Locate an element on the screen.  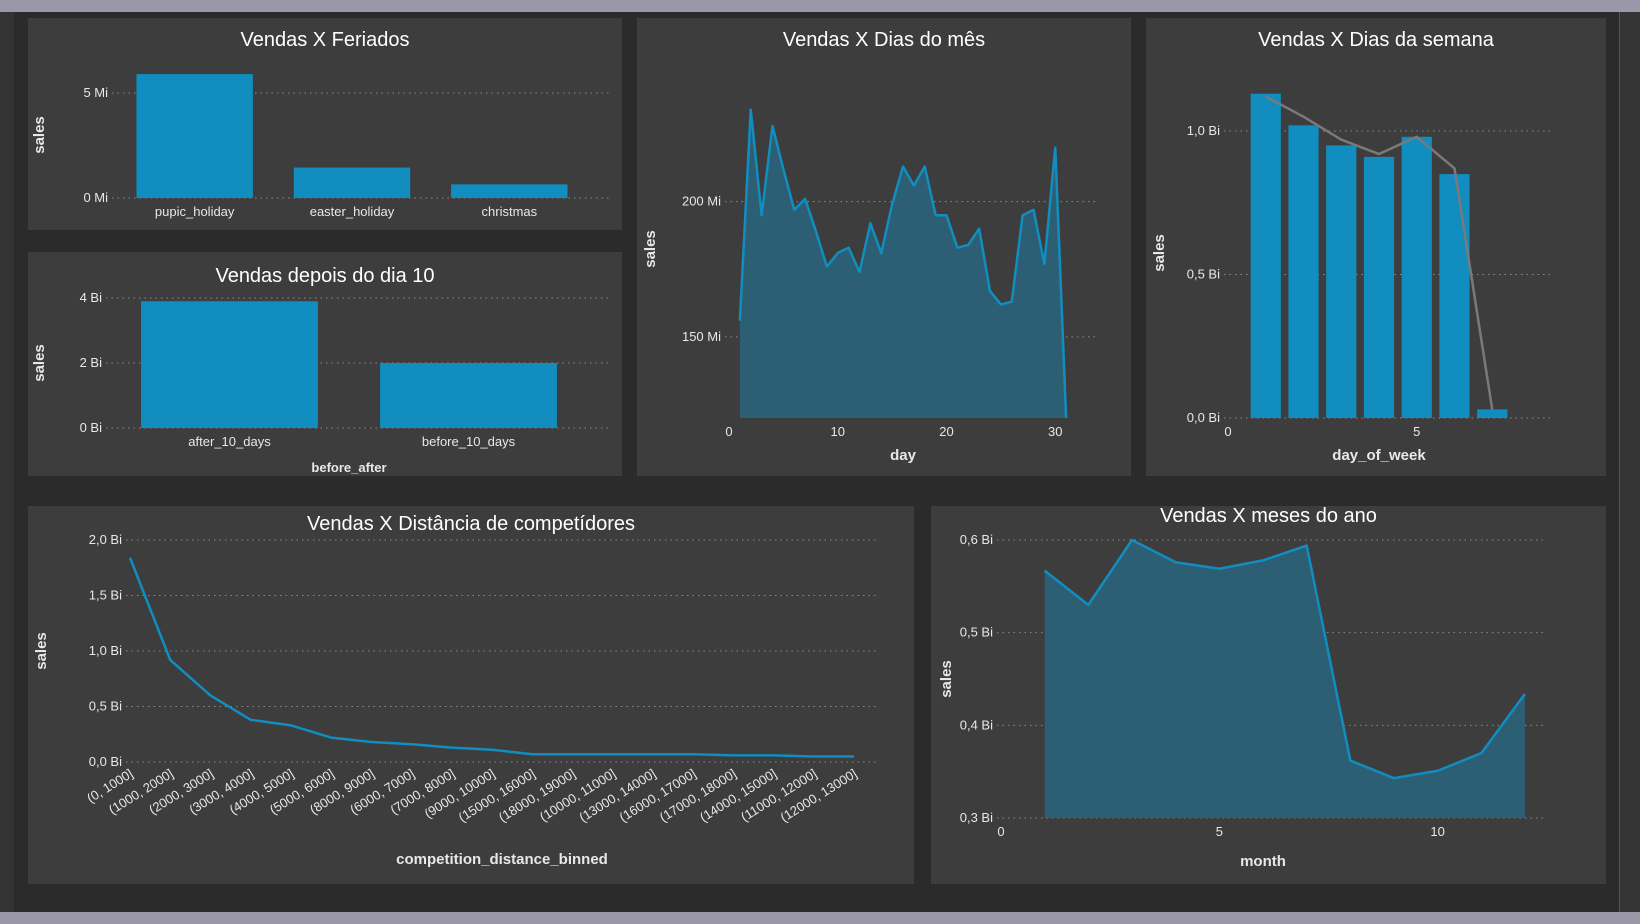
y-tick-label: 0,4 Bi is located at coordinates (976, 724).